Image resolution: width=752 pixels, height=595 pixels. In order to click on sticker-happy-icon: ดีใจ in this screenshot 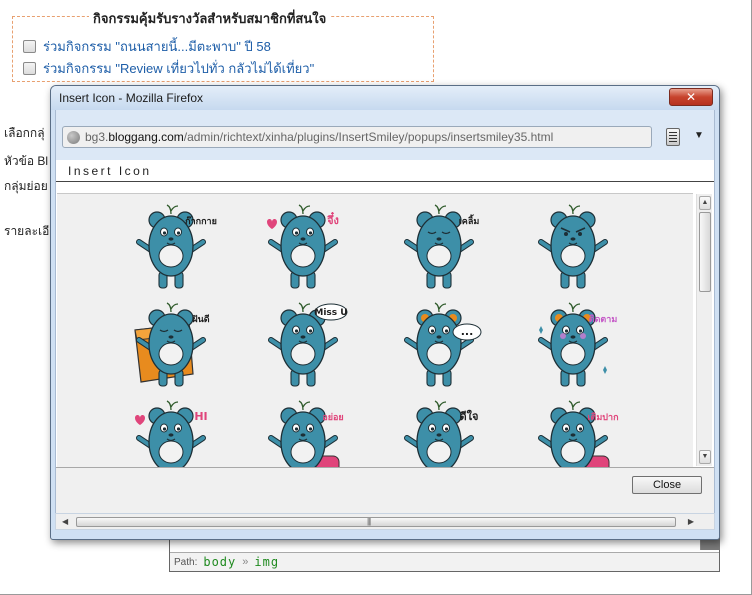, I will do `click(442, 432)`.